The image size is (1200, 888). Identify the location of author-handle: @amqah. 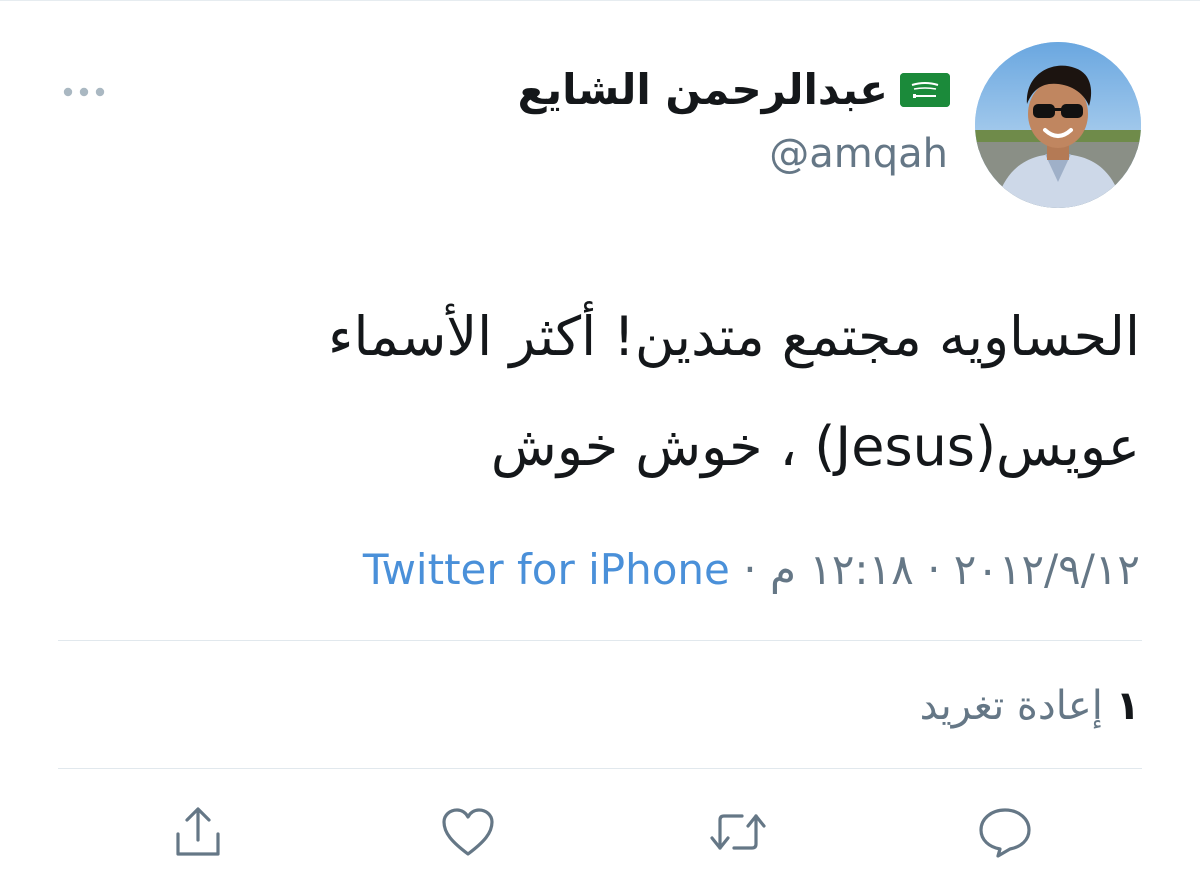
(858, 154).